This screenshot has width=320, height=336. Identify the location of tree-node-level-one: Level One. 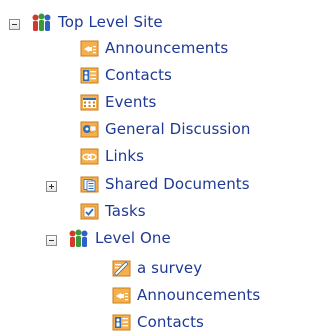
(119, 238).